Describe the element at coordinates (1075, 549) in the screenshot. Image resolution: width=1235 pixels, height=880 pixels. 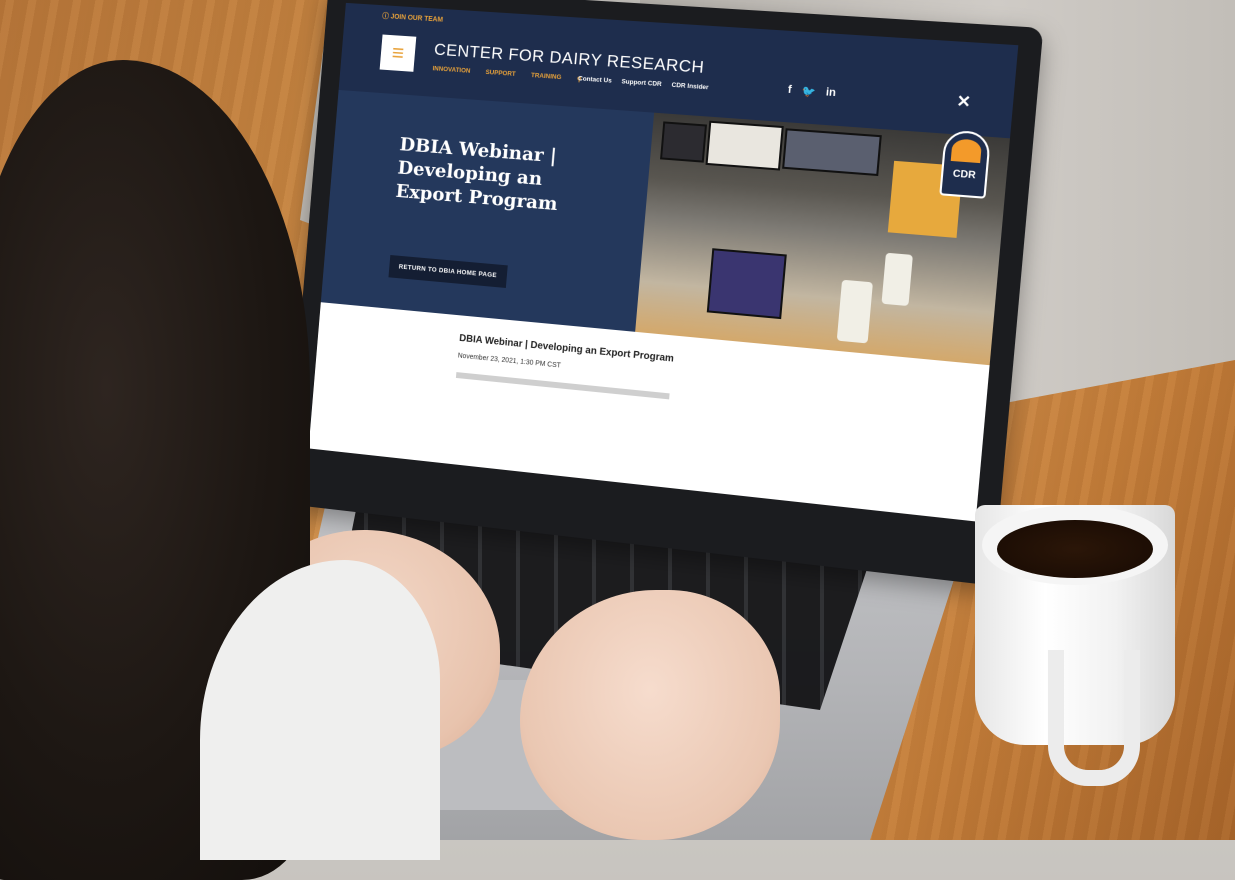
I see `coffee` at that location.